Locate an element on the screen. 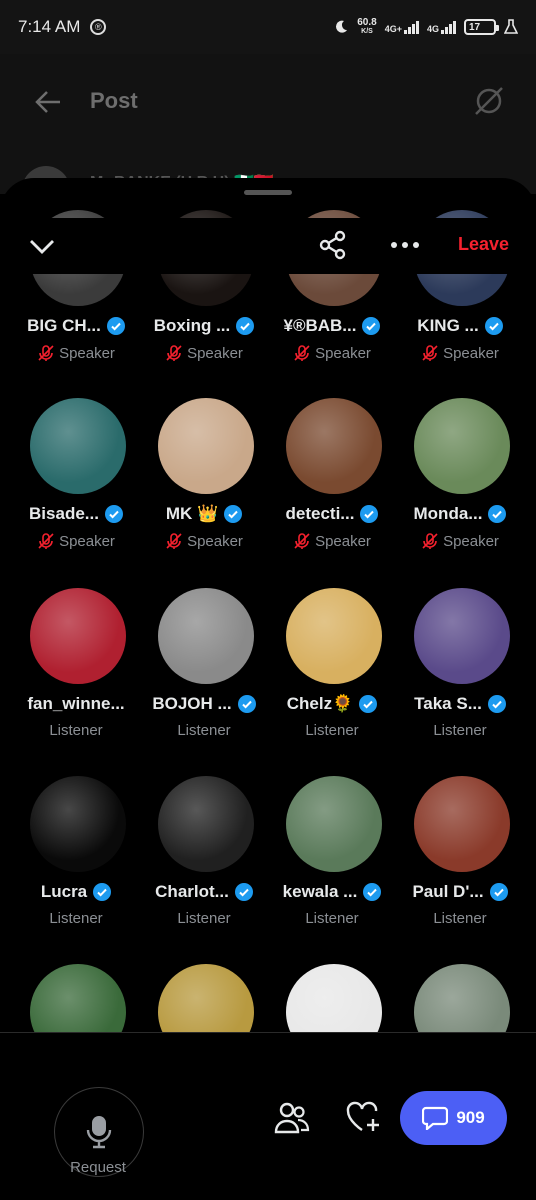  drag-handle is located at coordinates (268, 192).